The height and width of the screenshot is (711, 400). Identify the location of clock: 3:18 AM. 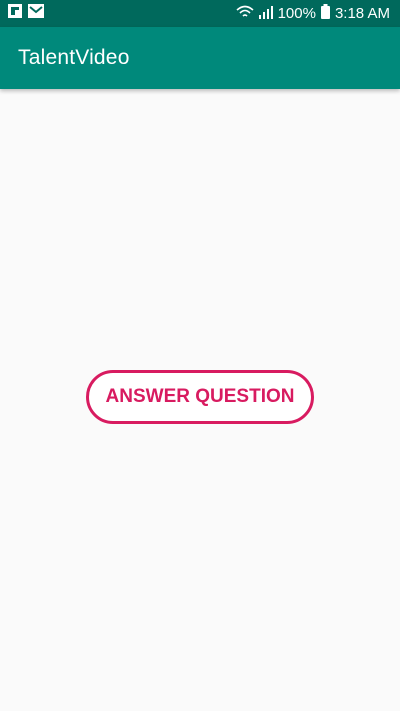
(362, 13).